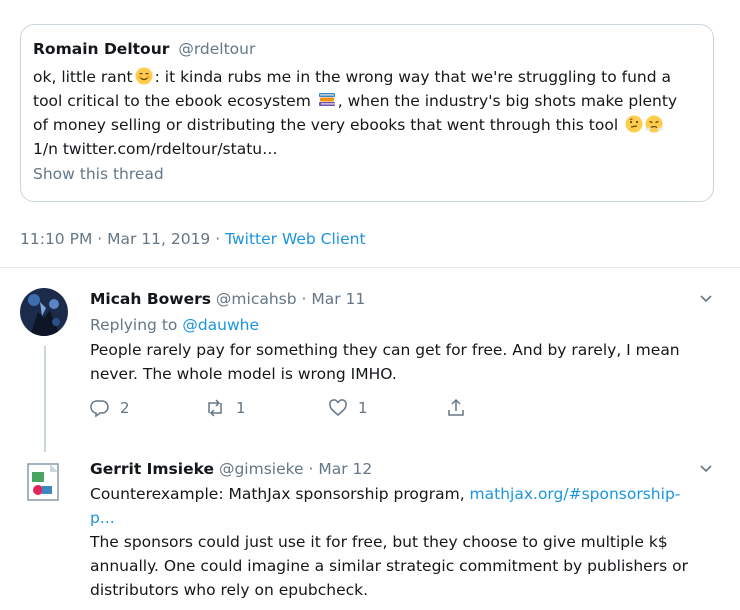 Image resolution: width=740 pixels, height=610 pixels. What do you see at coordinates (395, 469) in the screenshot?
I see `reply-header: Gerrit Imsieke @gimsieke · Mar 12` at bounding box center [395, 469].